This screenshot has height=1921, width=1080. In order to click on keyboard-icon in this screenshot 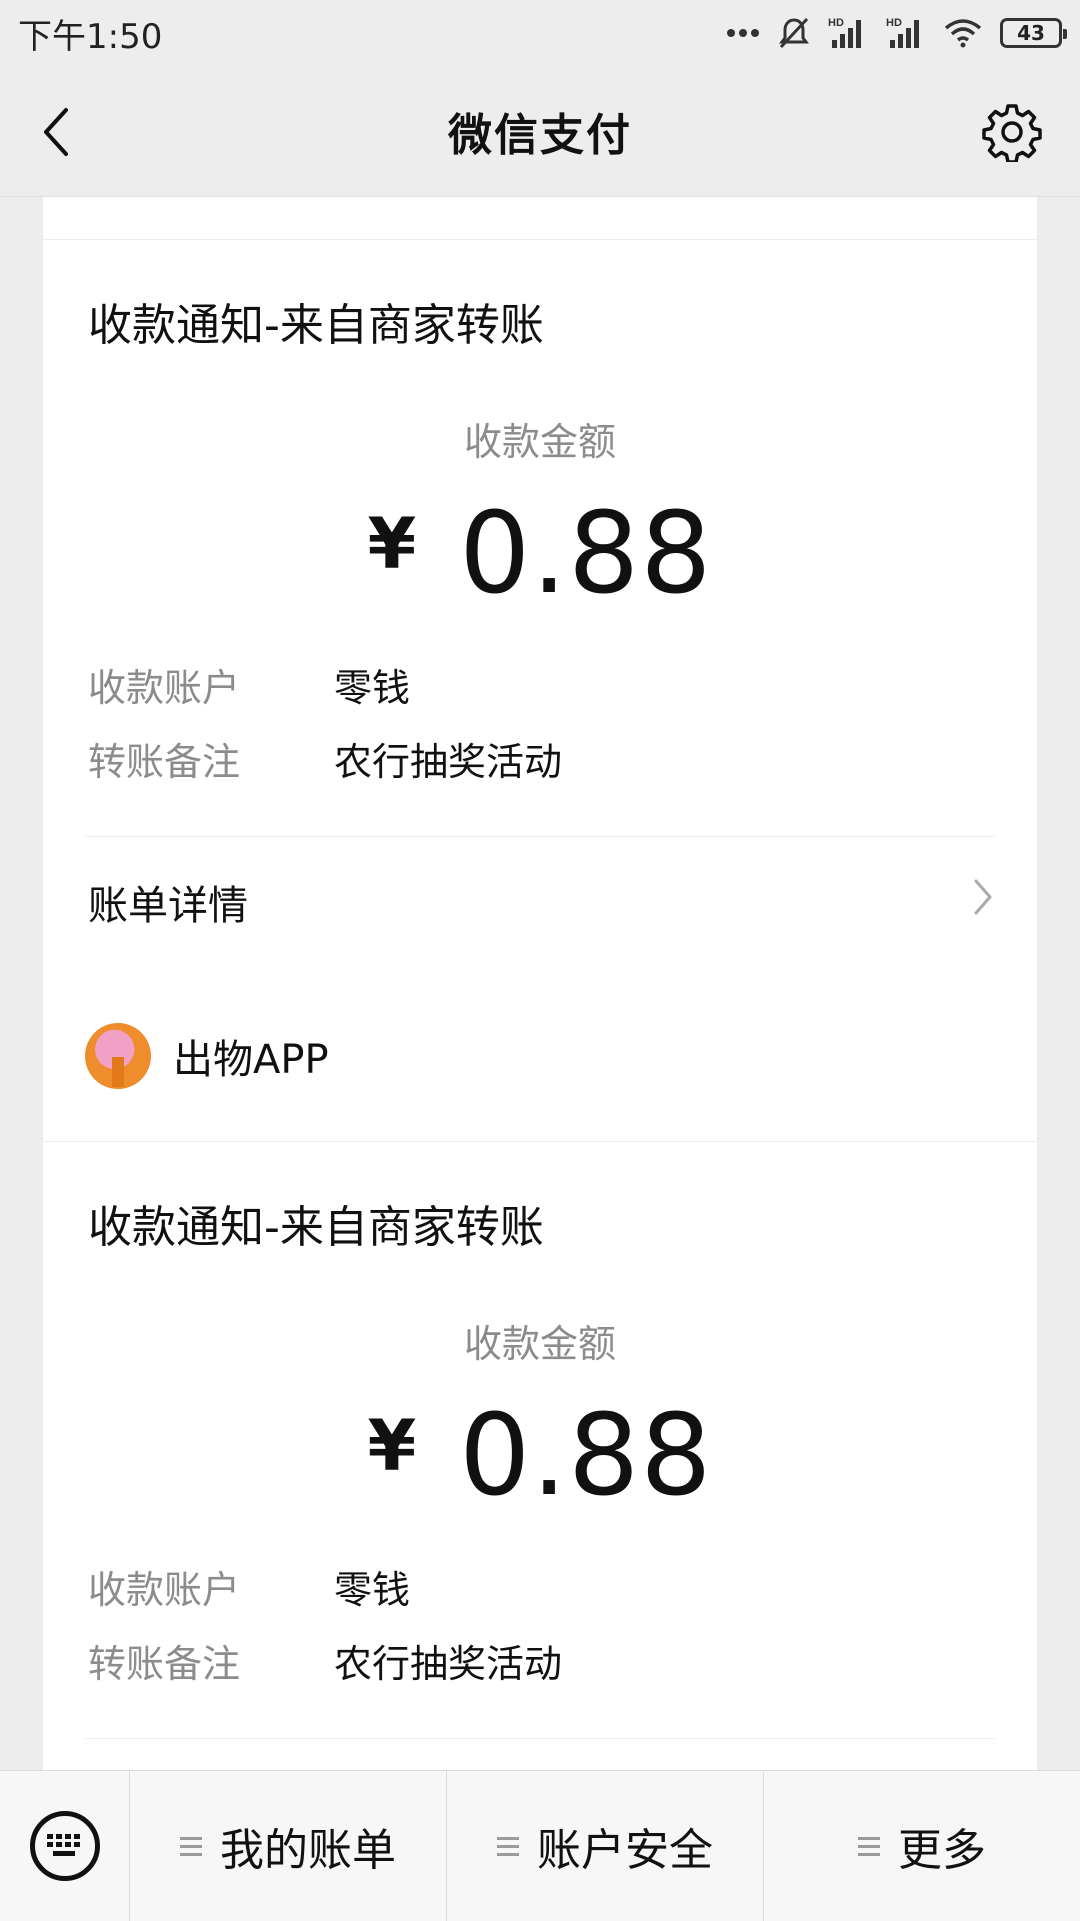, I will do `click(64, 1846)`.